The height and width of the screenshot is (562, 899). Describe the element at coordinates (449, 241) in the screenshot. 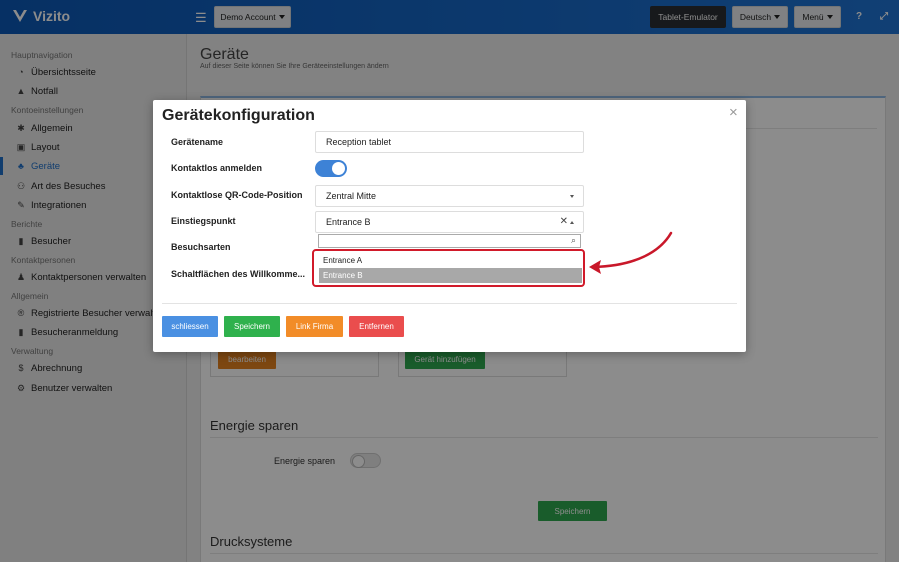

I see `dropdown-search-input: ⌕` at that location.